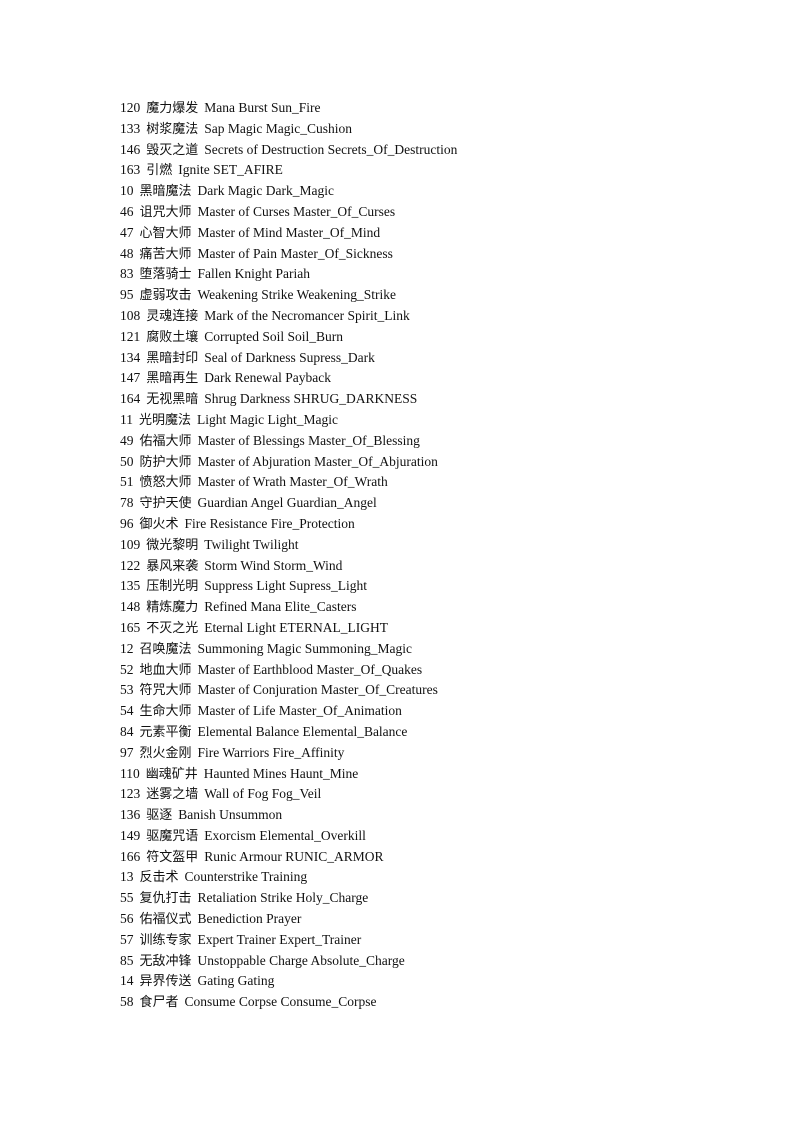 The image size is (794, 1123). What do you see at coordinates (165, 649) in the screenshot?
I see `skill-name-chinese: 召唤魔法` at bounding box center [165, 649].